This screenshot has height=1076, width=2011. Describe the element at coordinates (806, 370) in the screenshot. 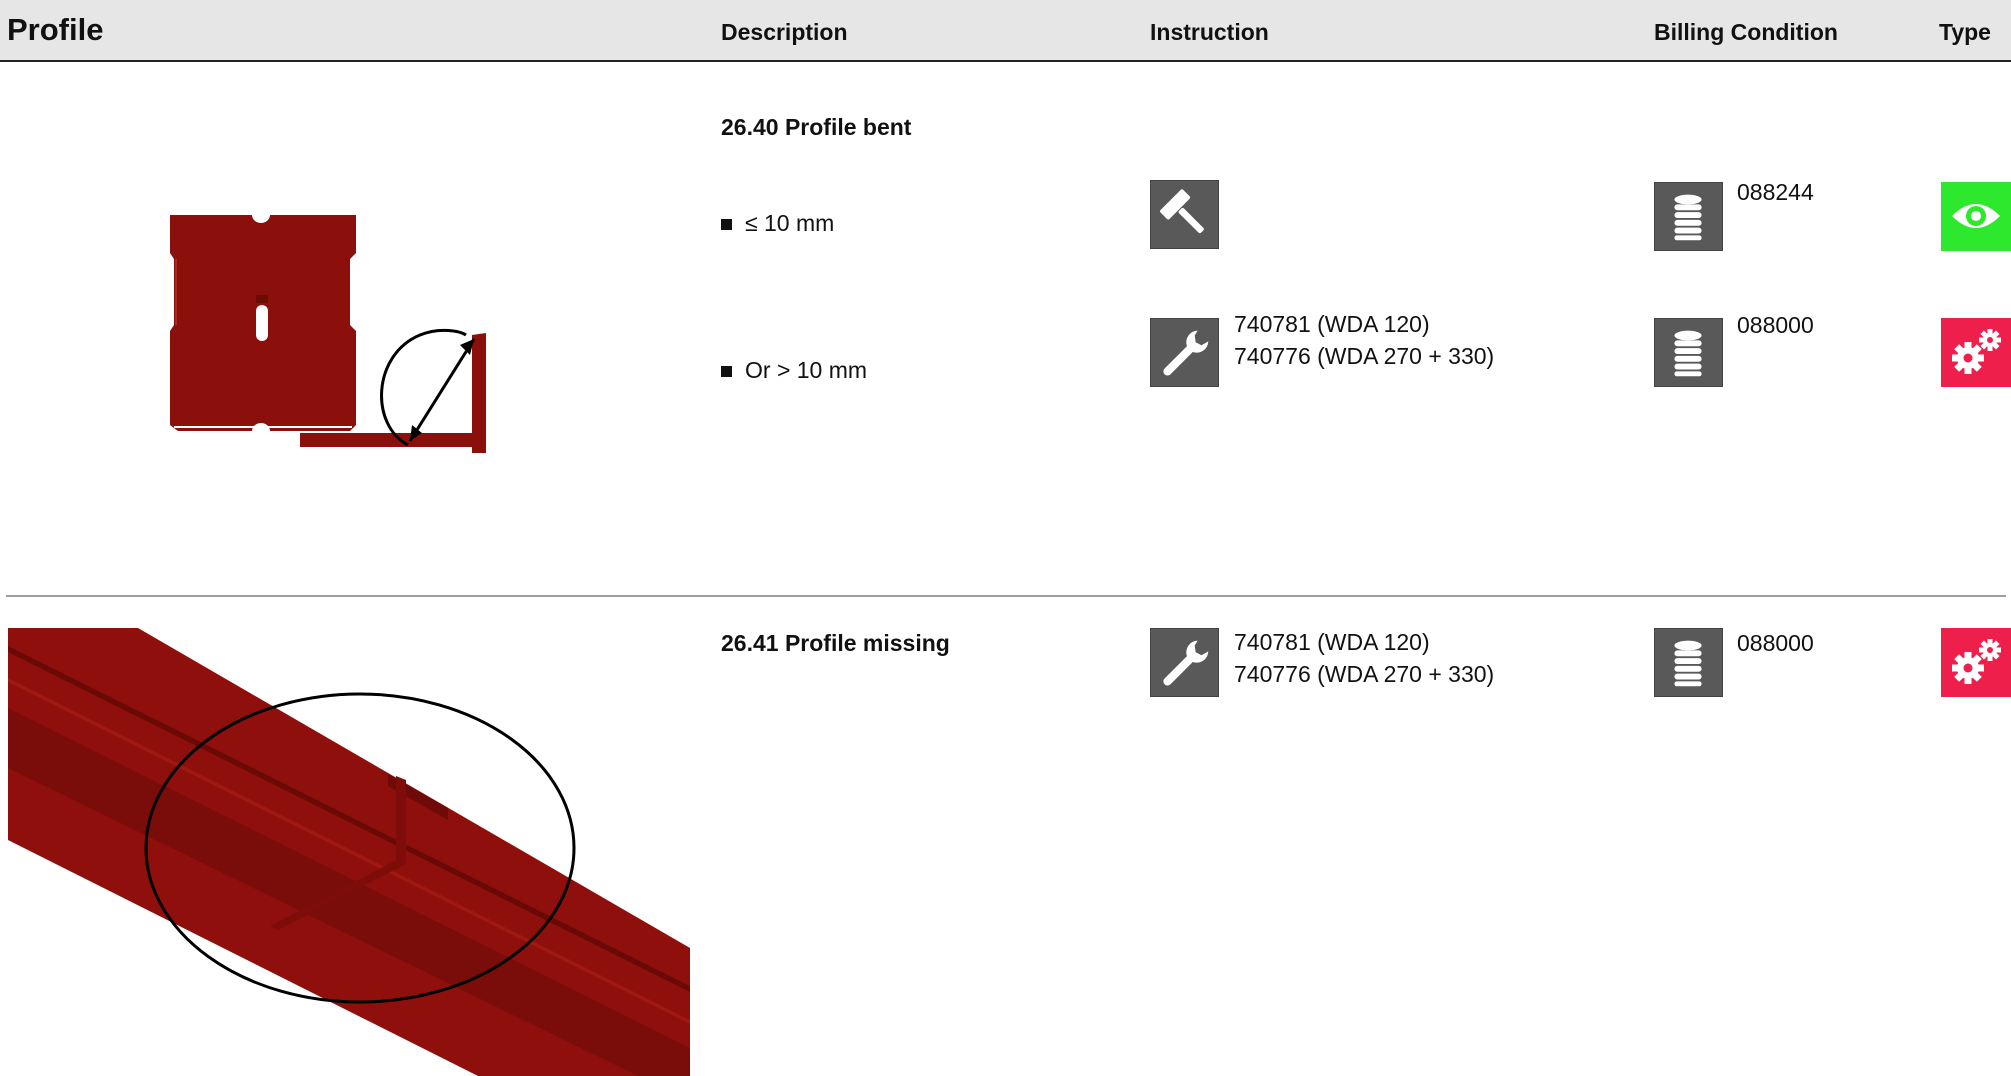

I see `list-item-text: Or > 10 mm` at that location.